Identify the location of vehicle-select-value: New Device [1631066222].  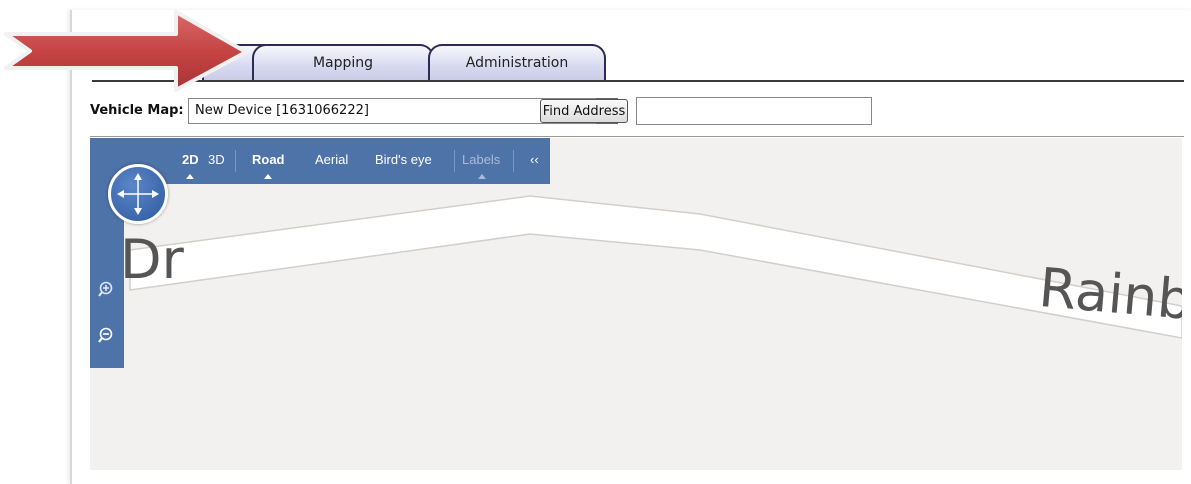
(282, 110).